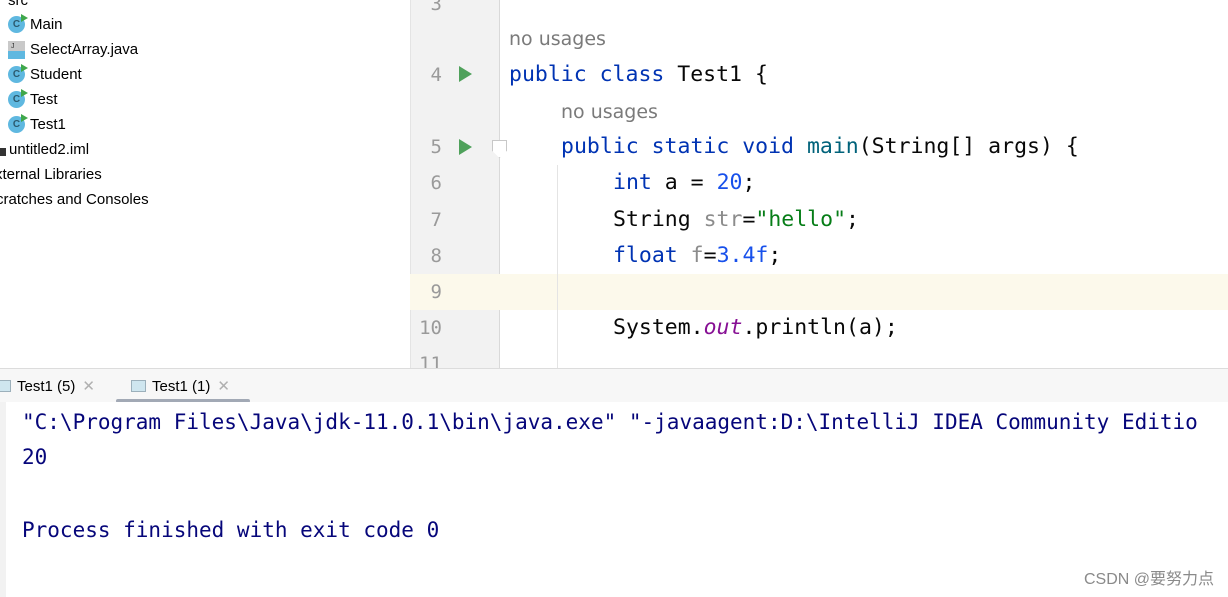 The height and width of the screenshot is (597, 1228). I want to click on line-number: 11, so click(430, 360).